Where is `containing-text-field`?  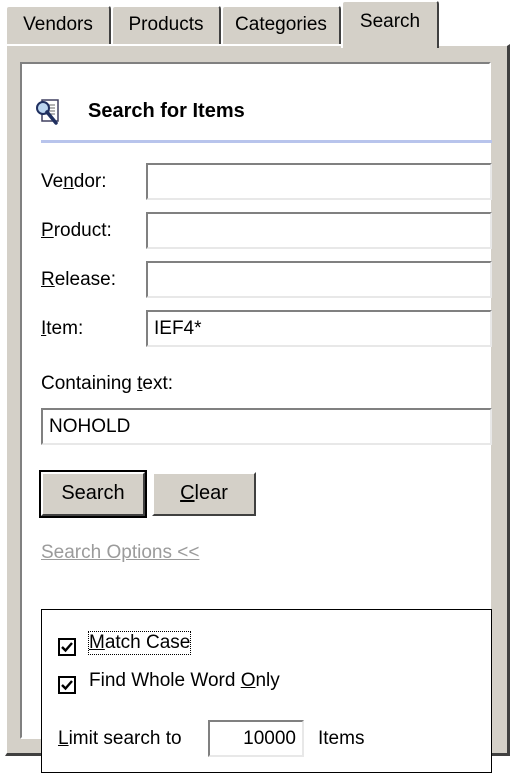 containing-text-field is located at coordinates (266, 426).